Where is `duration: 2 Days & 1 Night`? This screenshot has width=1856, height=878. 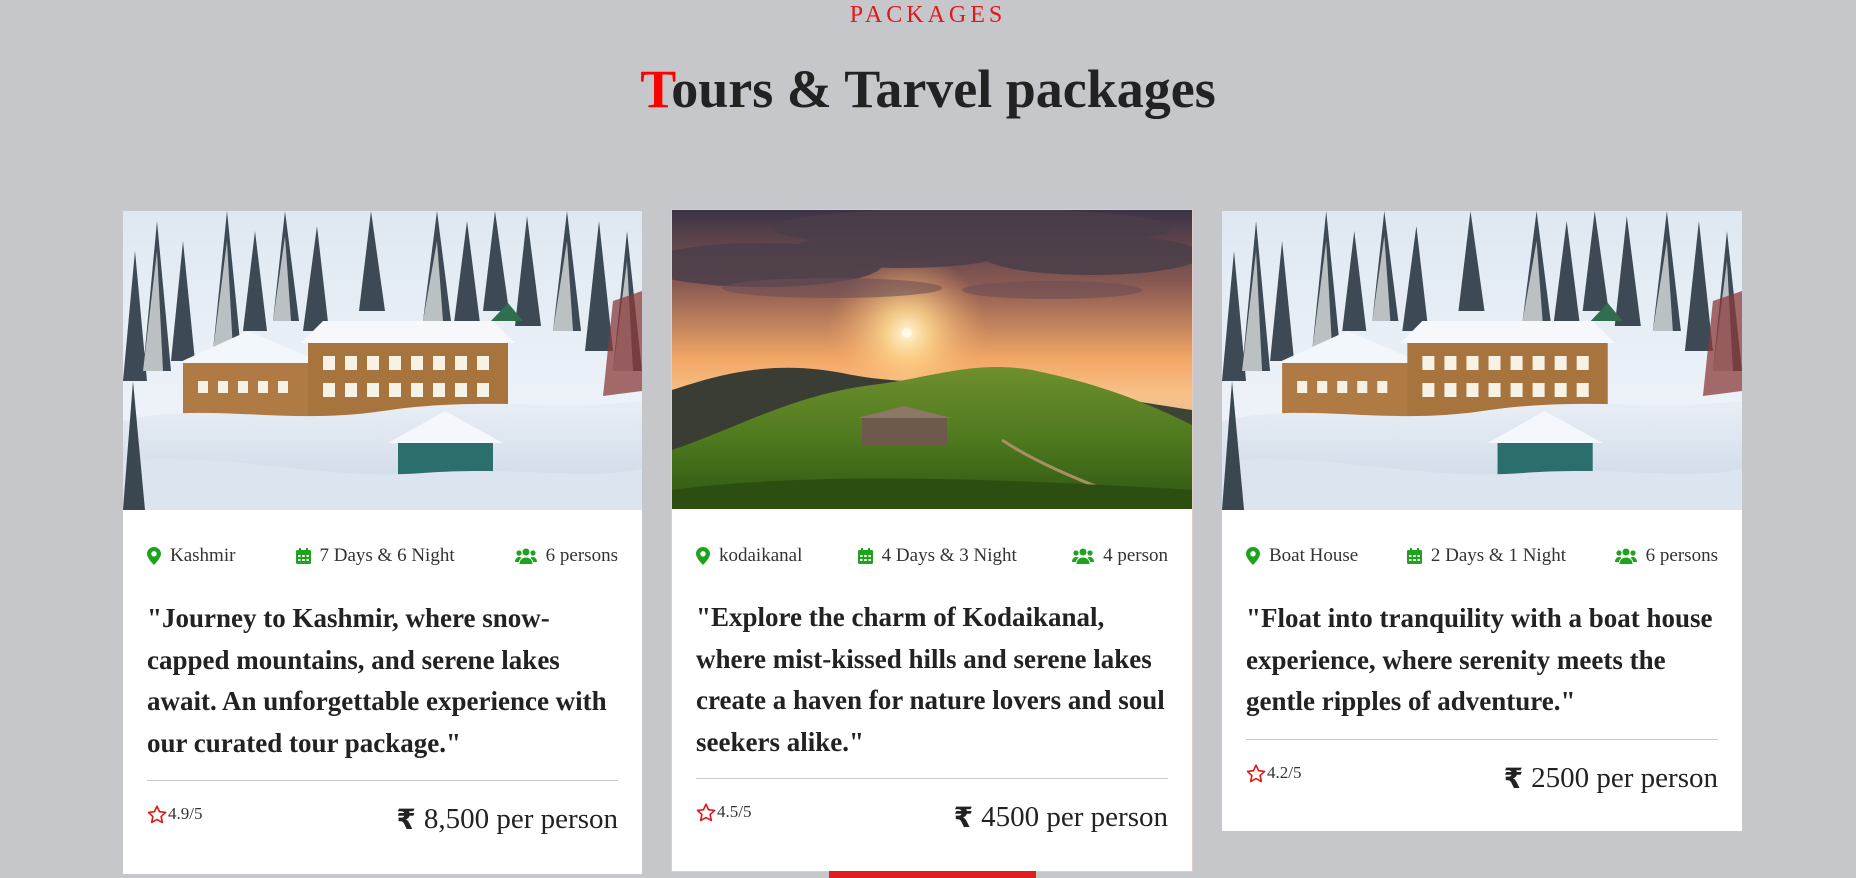
duration: 2 Days & 1 Night is located at coordinates (1486, 556).